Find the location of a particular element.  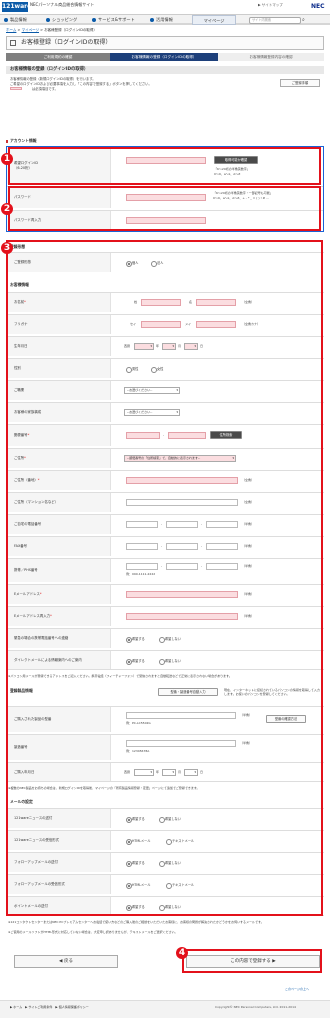

section-title: お客様情報の登録（ログインIDの取得） is located at coordinates (165, 70).